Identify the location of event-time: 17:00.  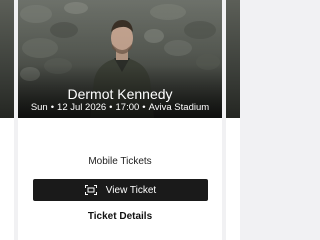
(127, 107).